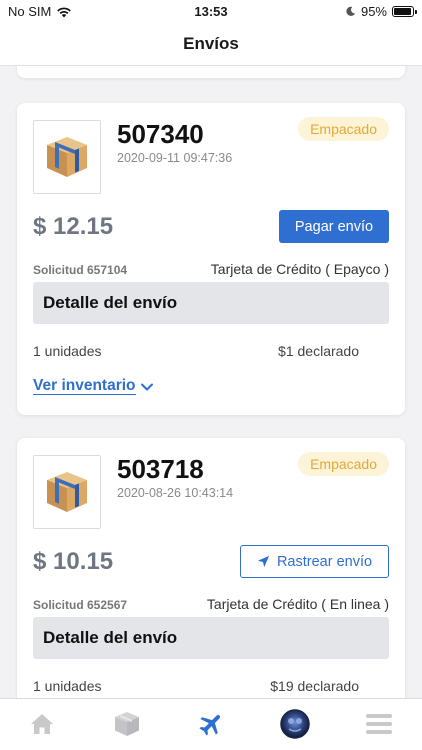 The width and height of the screenshot is (422, 750). What do you see at coordinates (318, 351) in the screenshot?
I see `declared-value: $1 declarado` at bounding box center [318, 351].